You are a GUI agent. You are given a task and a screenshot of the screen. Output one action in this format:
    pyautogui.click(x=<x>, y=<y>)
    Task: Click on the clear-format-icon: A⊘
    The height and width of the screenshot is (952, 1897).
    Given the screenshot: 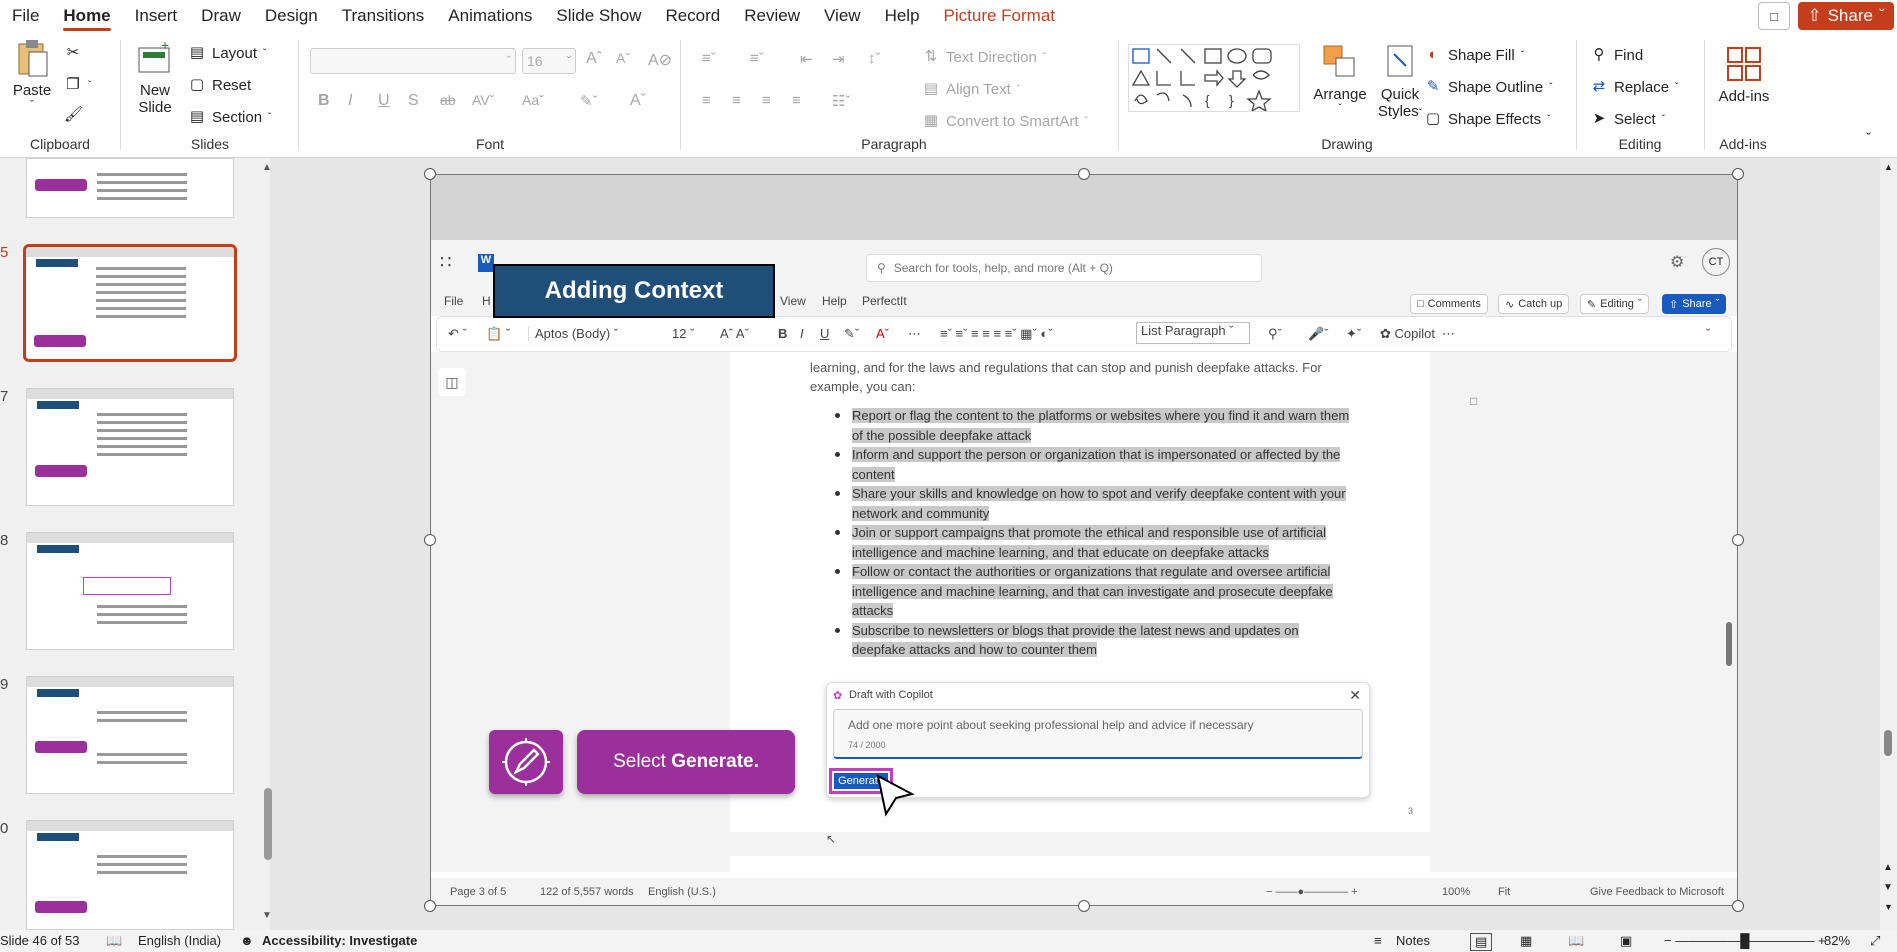 What is the action you would take?
    pyautogui.click(x=660, y=60)
    